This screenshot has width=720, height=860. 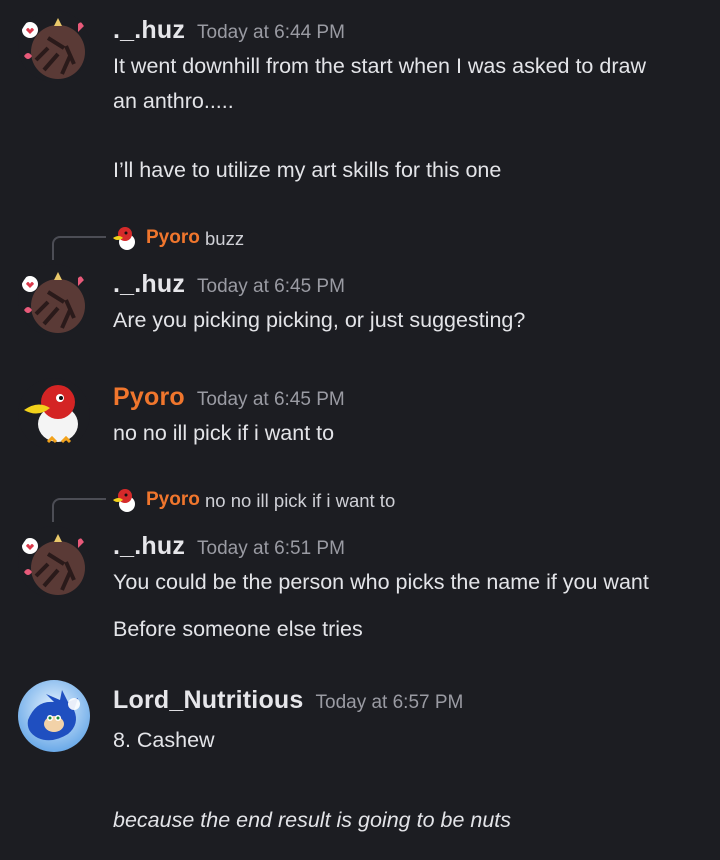 I want to click on timestamp: Today at 6:57 PM, so click(x=390, y=702).